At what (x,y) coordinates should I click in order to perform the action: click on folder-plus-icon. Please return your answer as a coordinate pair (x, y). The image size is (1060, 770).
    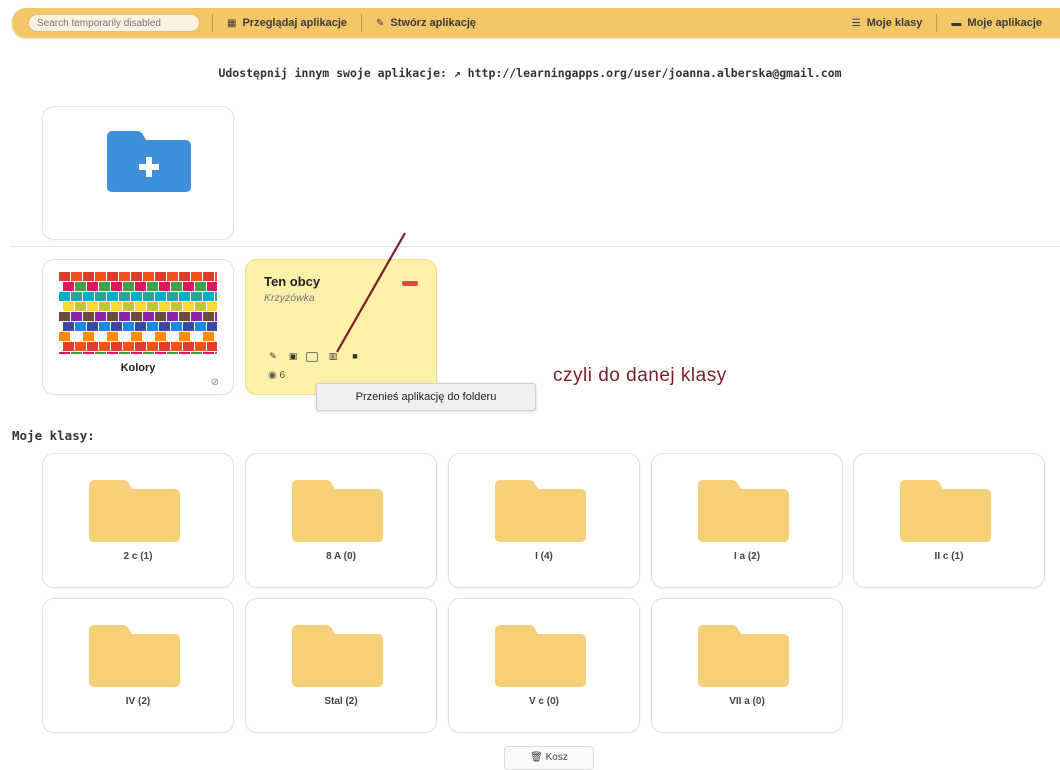
    Looking at the image, I should click on (149, 161).